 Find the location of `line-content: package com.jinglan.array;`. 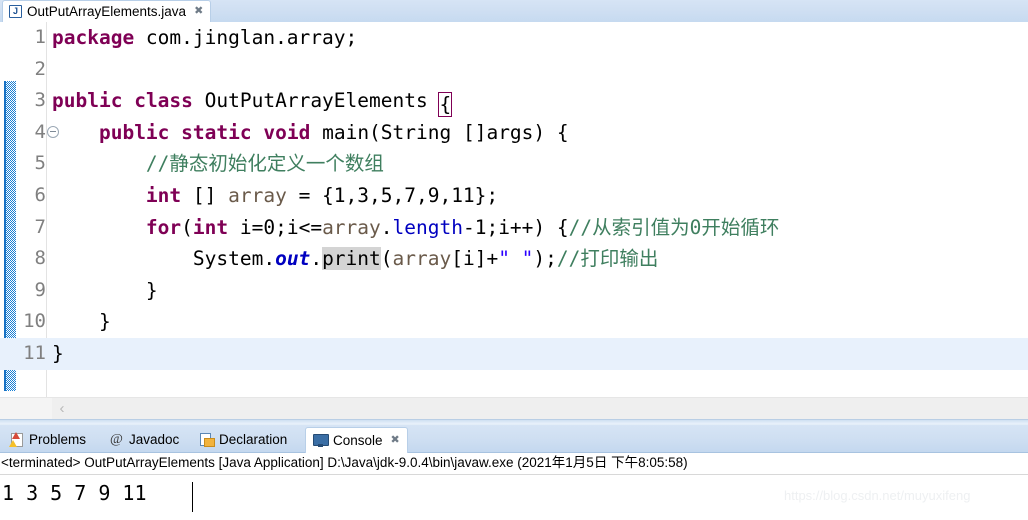

line-content: package com.jinglan.array; is located at coordinates (204, 38).